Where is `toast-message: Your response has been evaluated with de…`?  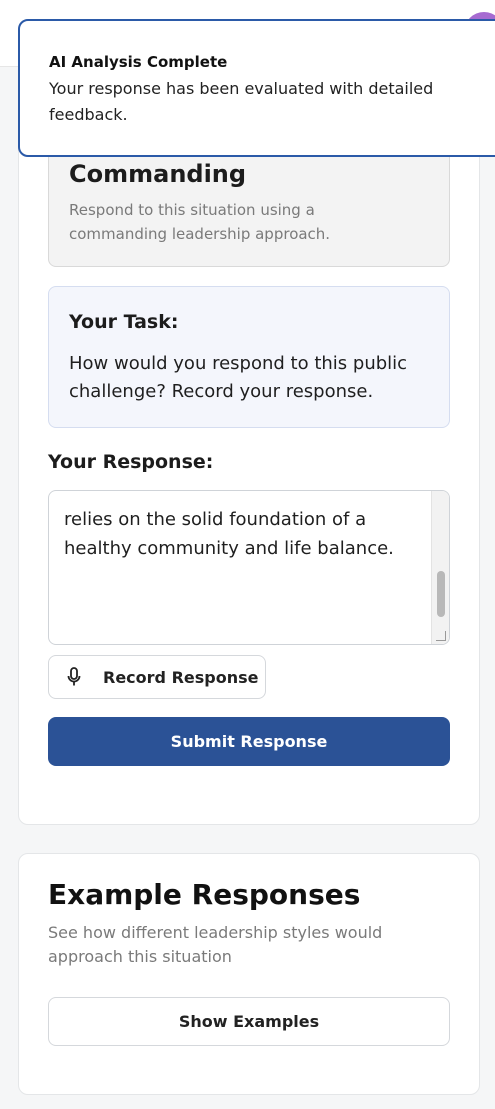 toast-message: Your response has been evaluated with de… is located at coordinates (241, 101).